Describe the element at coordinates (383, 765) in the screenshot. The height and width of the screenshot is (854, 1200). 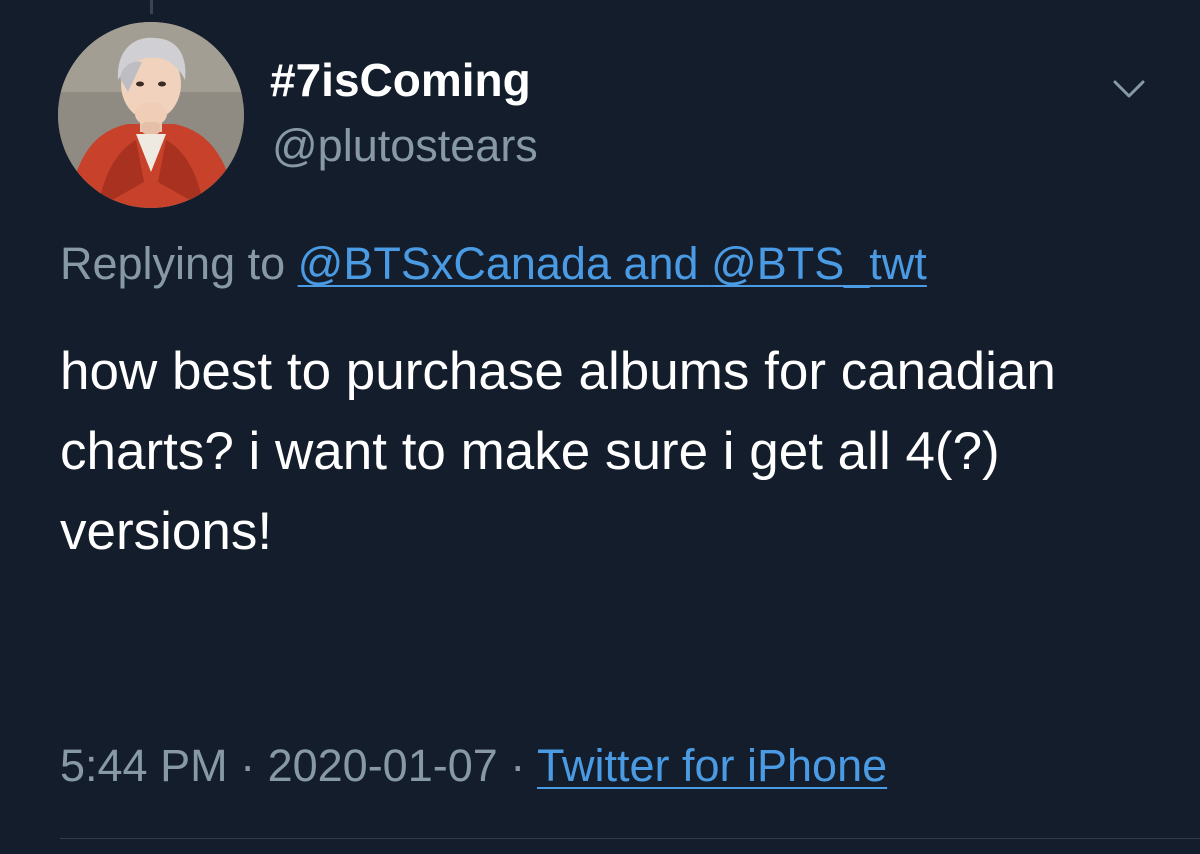
I see `tweet-date: 2020-01-07` at that location.